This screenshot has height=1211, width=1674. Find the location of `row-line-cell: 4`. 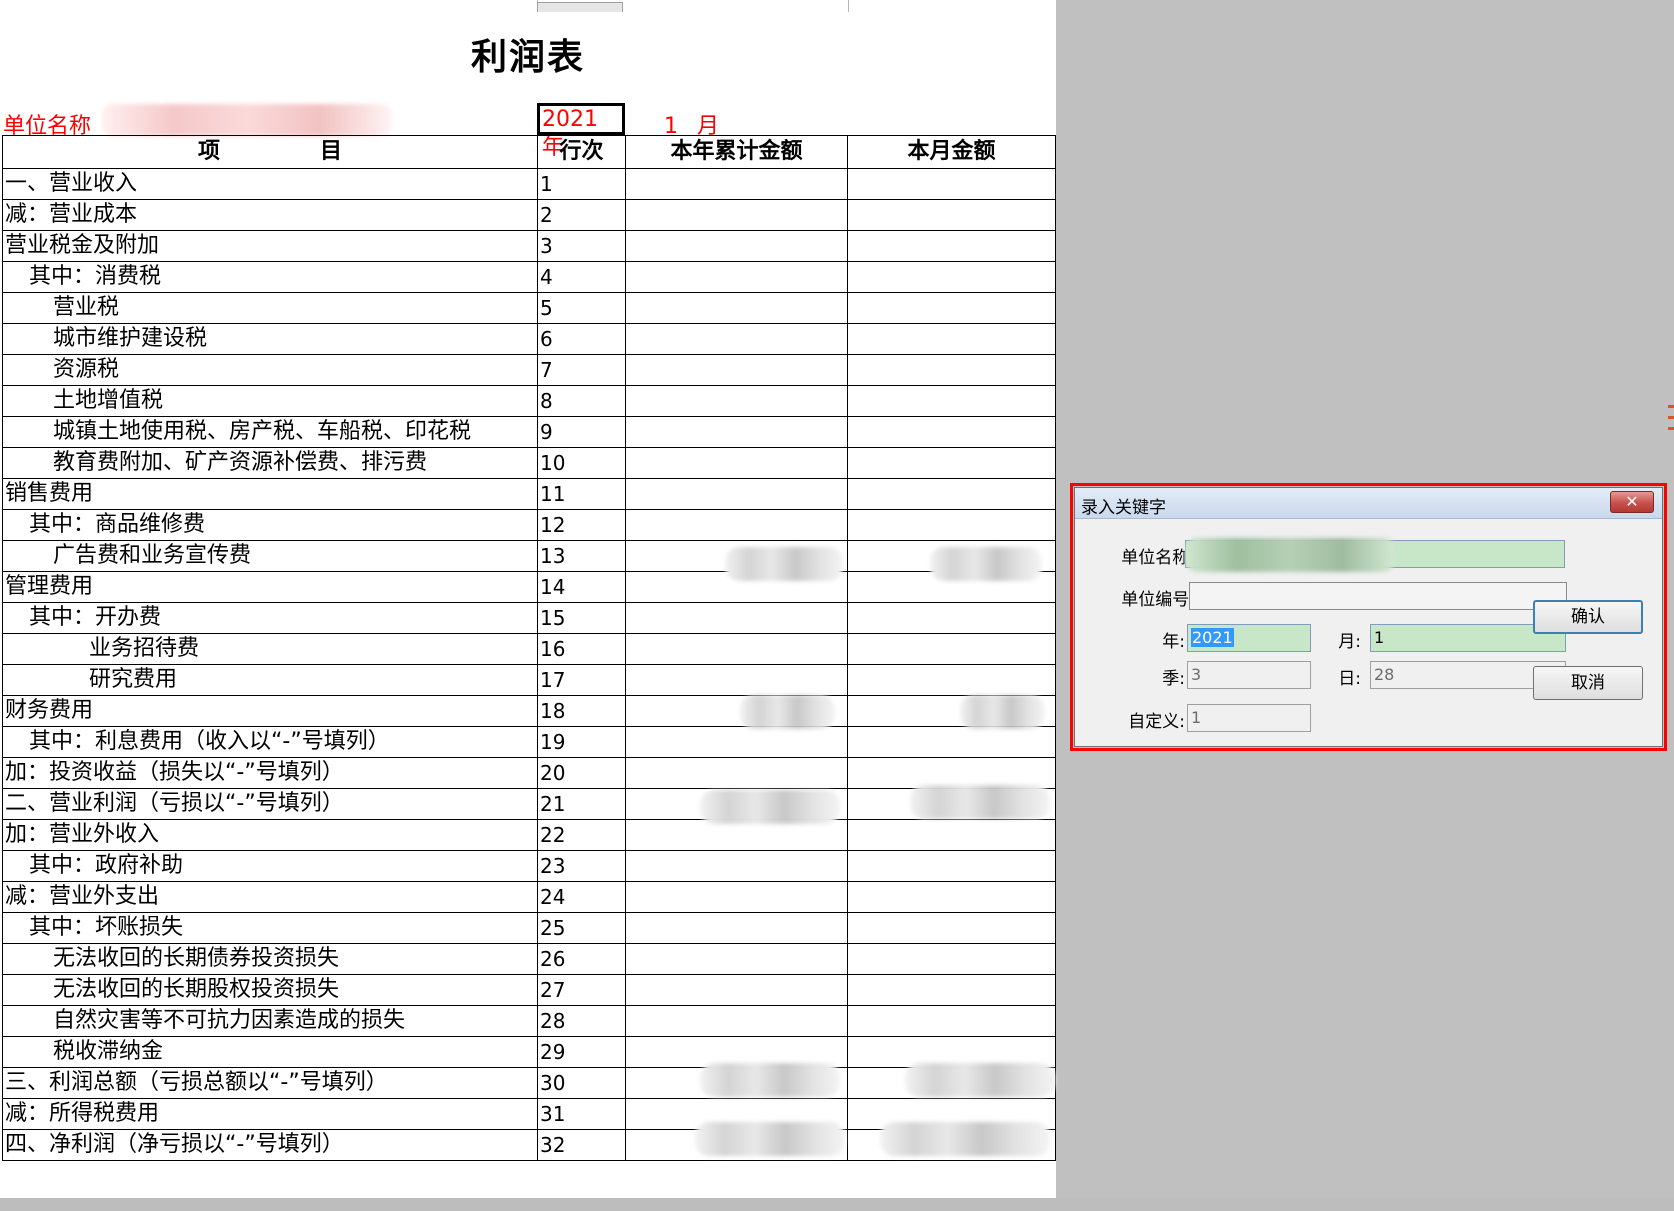

row-line-cell: 4 is located at coordinates (581, 277).